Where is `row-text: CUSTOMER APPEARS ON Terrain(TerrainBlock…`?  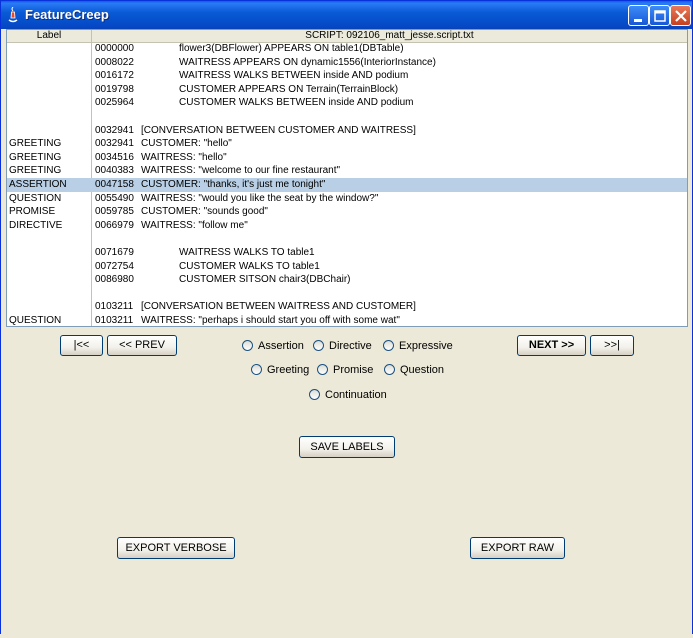 row-text: CUSTOMER APPEARS ON Terrain(TerrainBlock… is located at coordinates (289, 89).